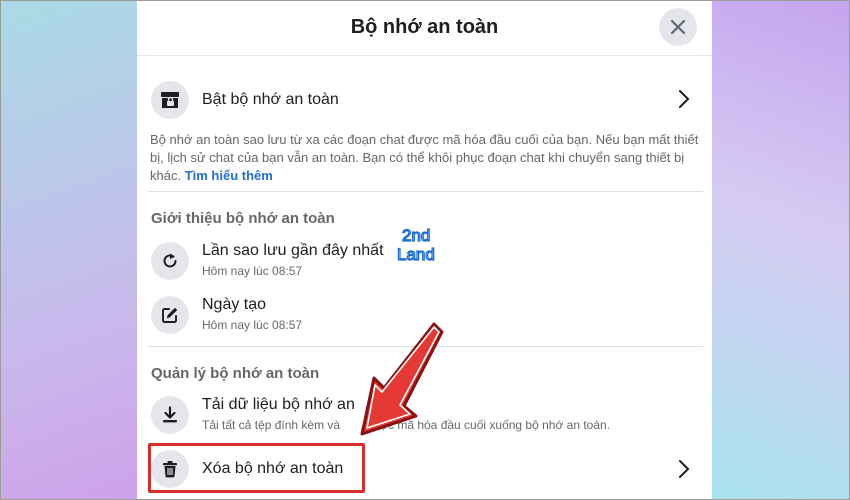 This screenshot has height=500, width=850. Describe the element at coordinates (416, 235) in the screenshot. I see `watermark-line1: 2nd` at that location.